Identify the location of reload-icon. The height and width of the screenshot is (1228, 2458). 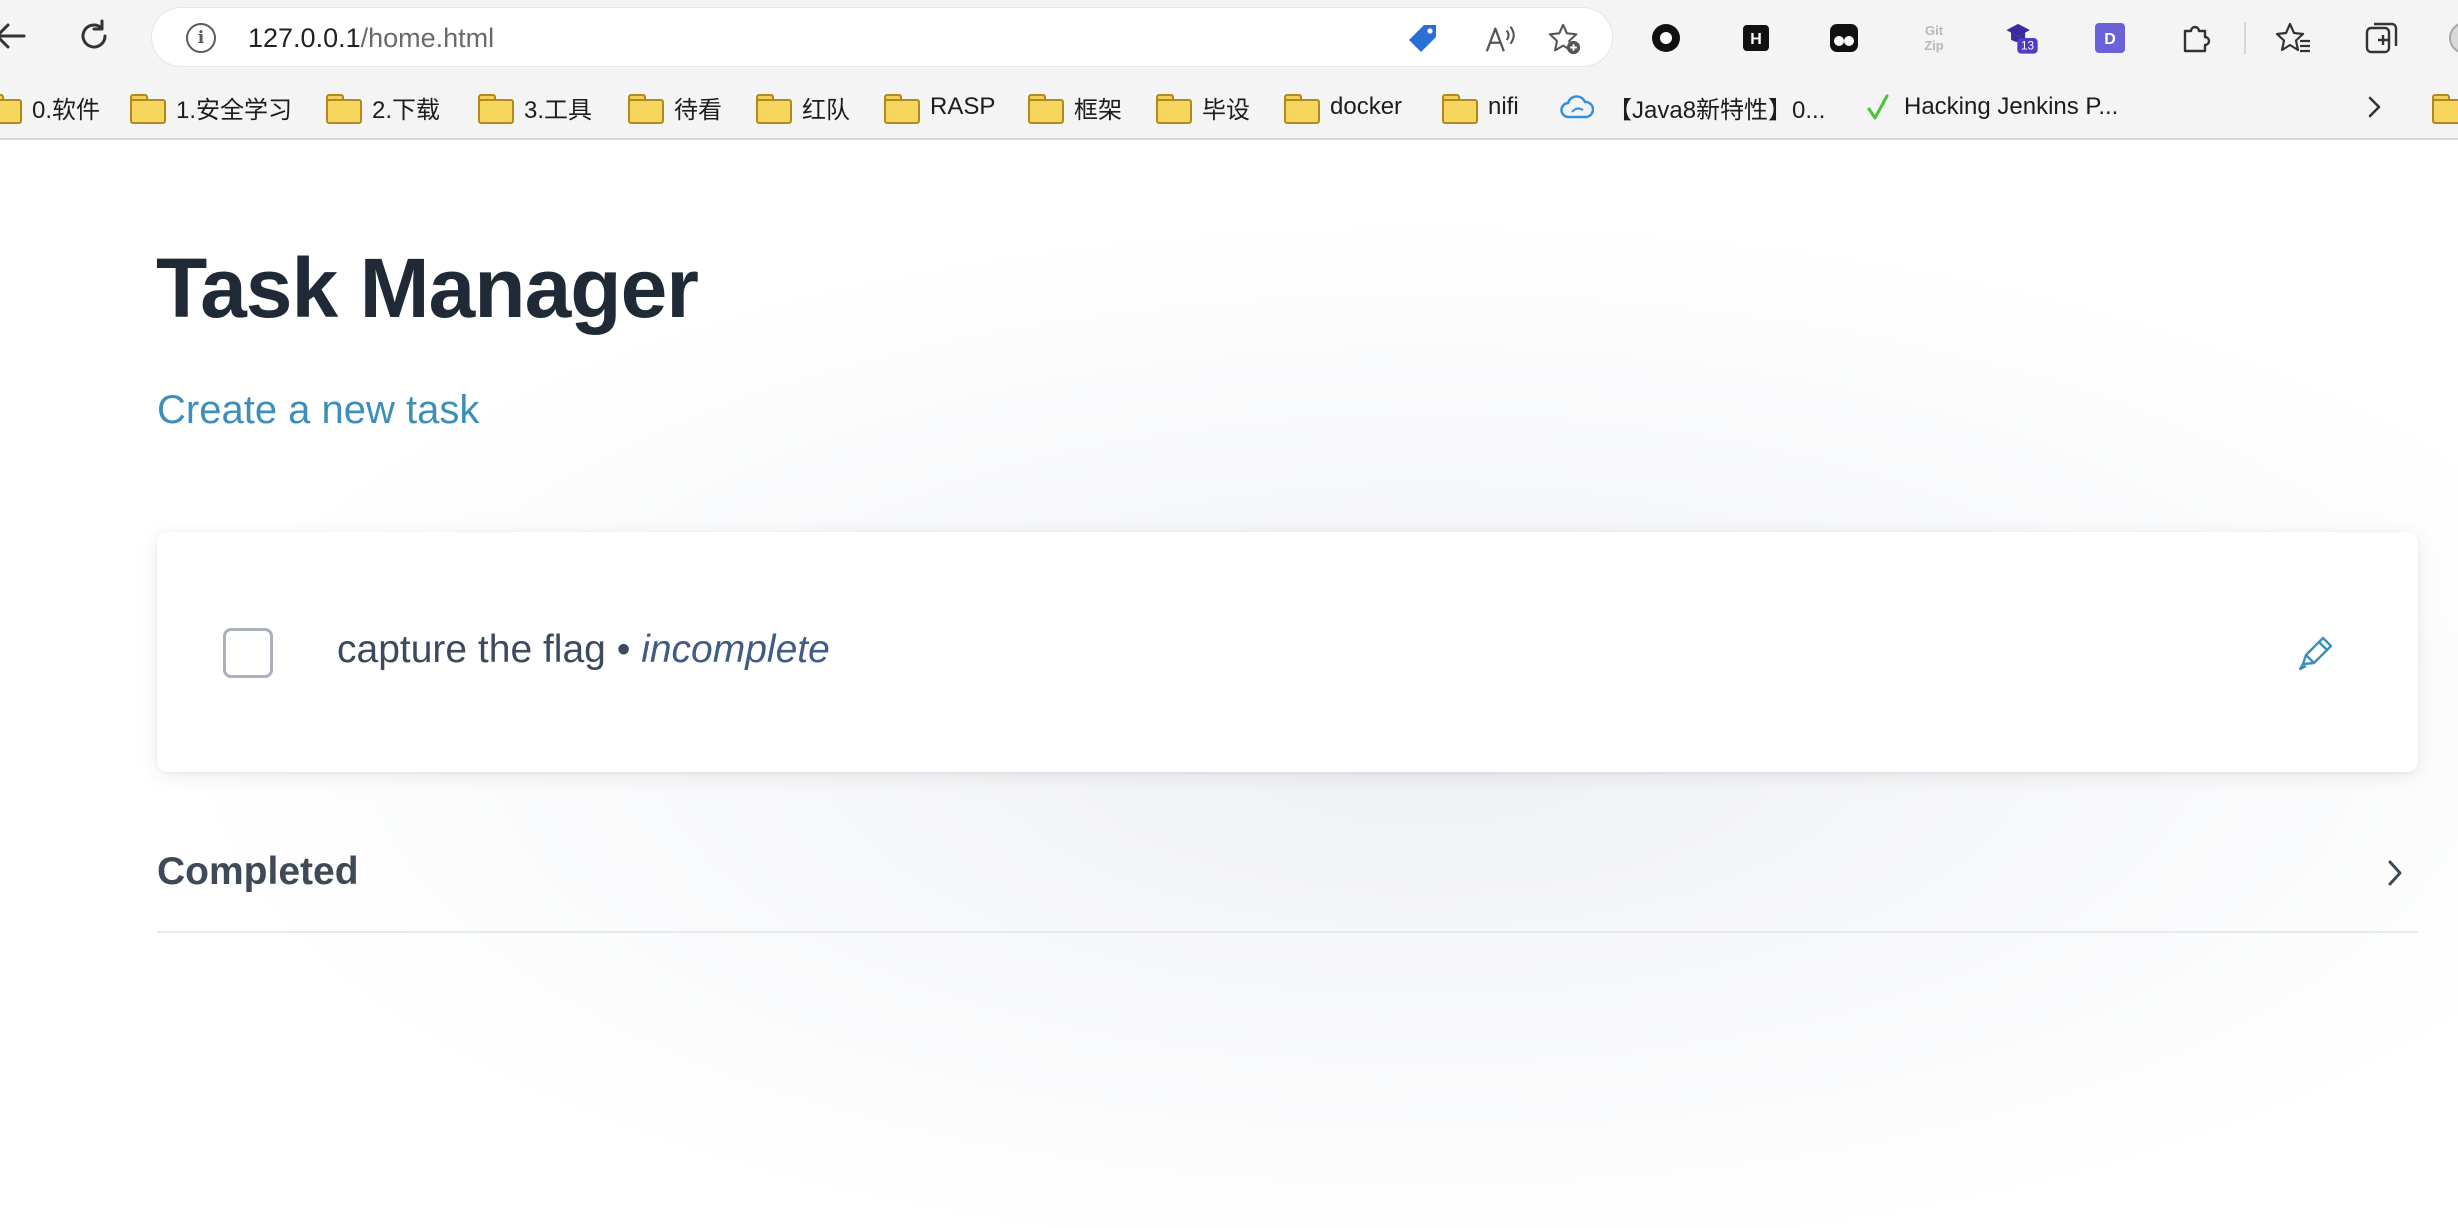
(94, 36).